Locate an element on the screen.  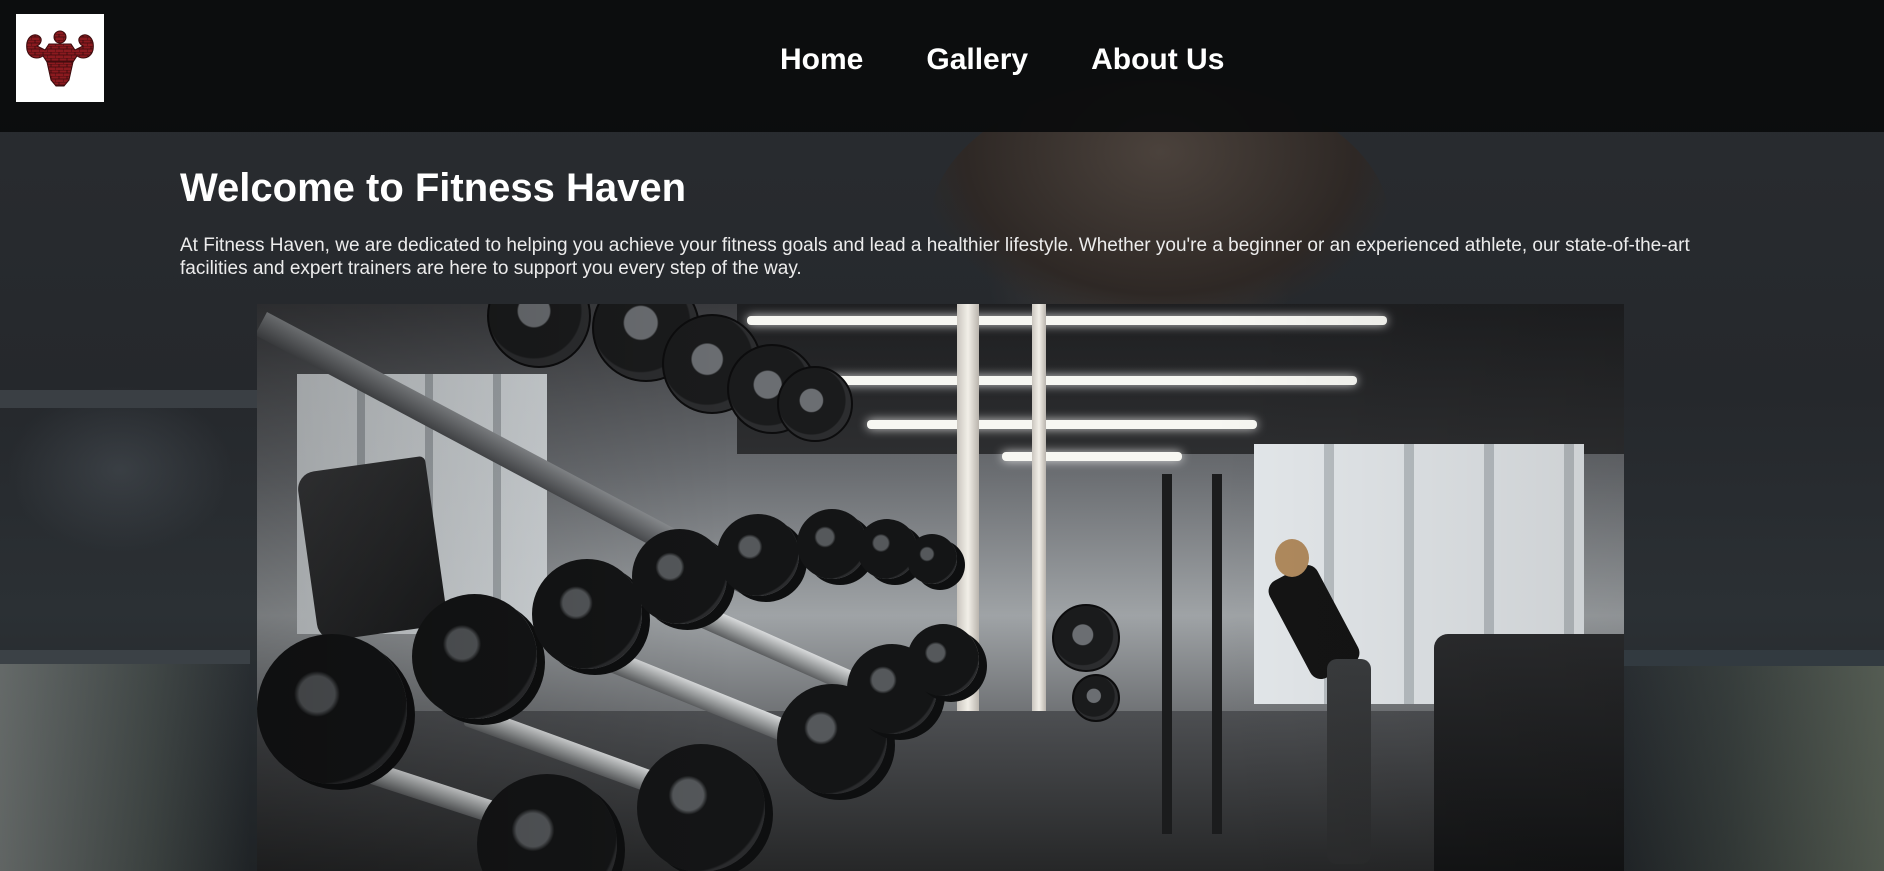
muscle-logo-icon is located at coordinates (60, 58).